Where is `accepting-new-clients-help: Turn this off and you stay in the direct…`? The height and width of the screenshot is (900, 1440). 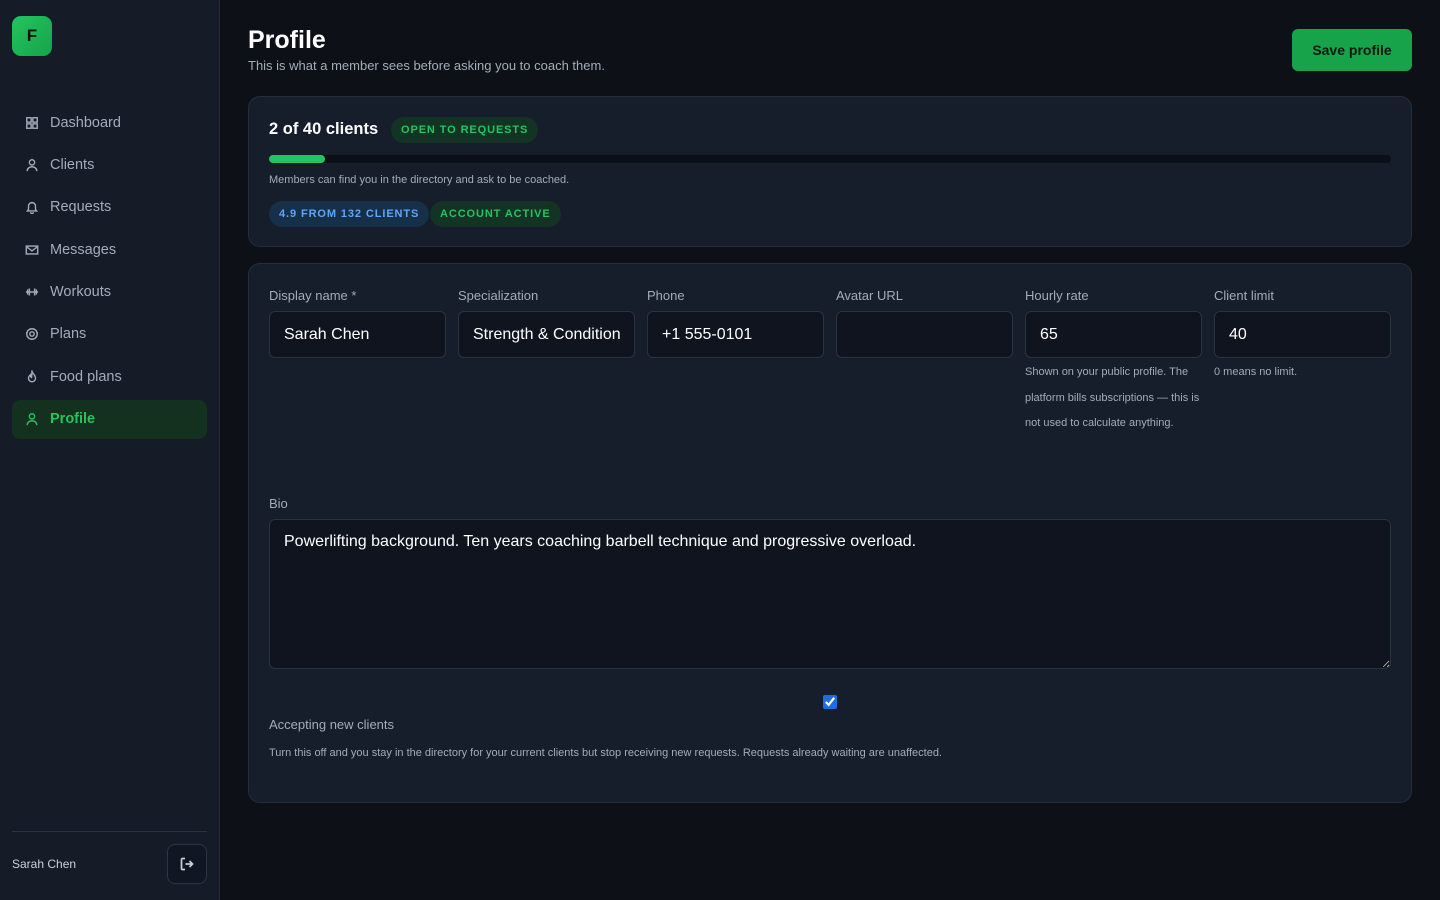
accepting-new-clients-help: Turn this off and you stay in the direct… is located at coordinates (605, 753).